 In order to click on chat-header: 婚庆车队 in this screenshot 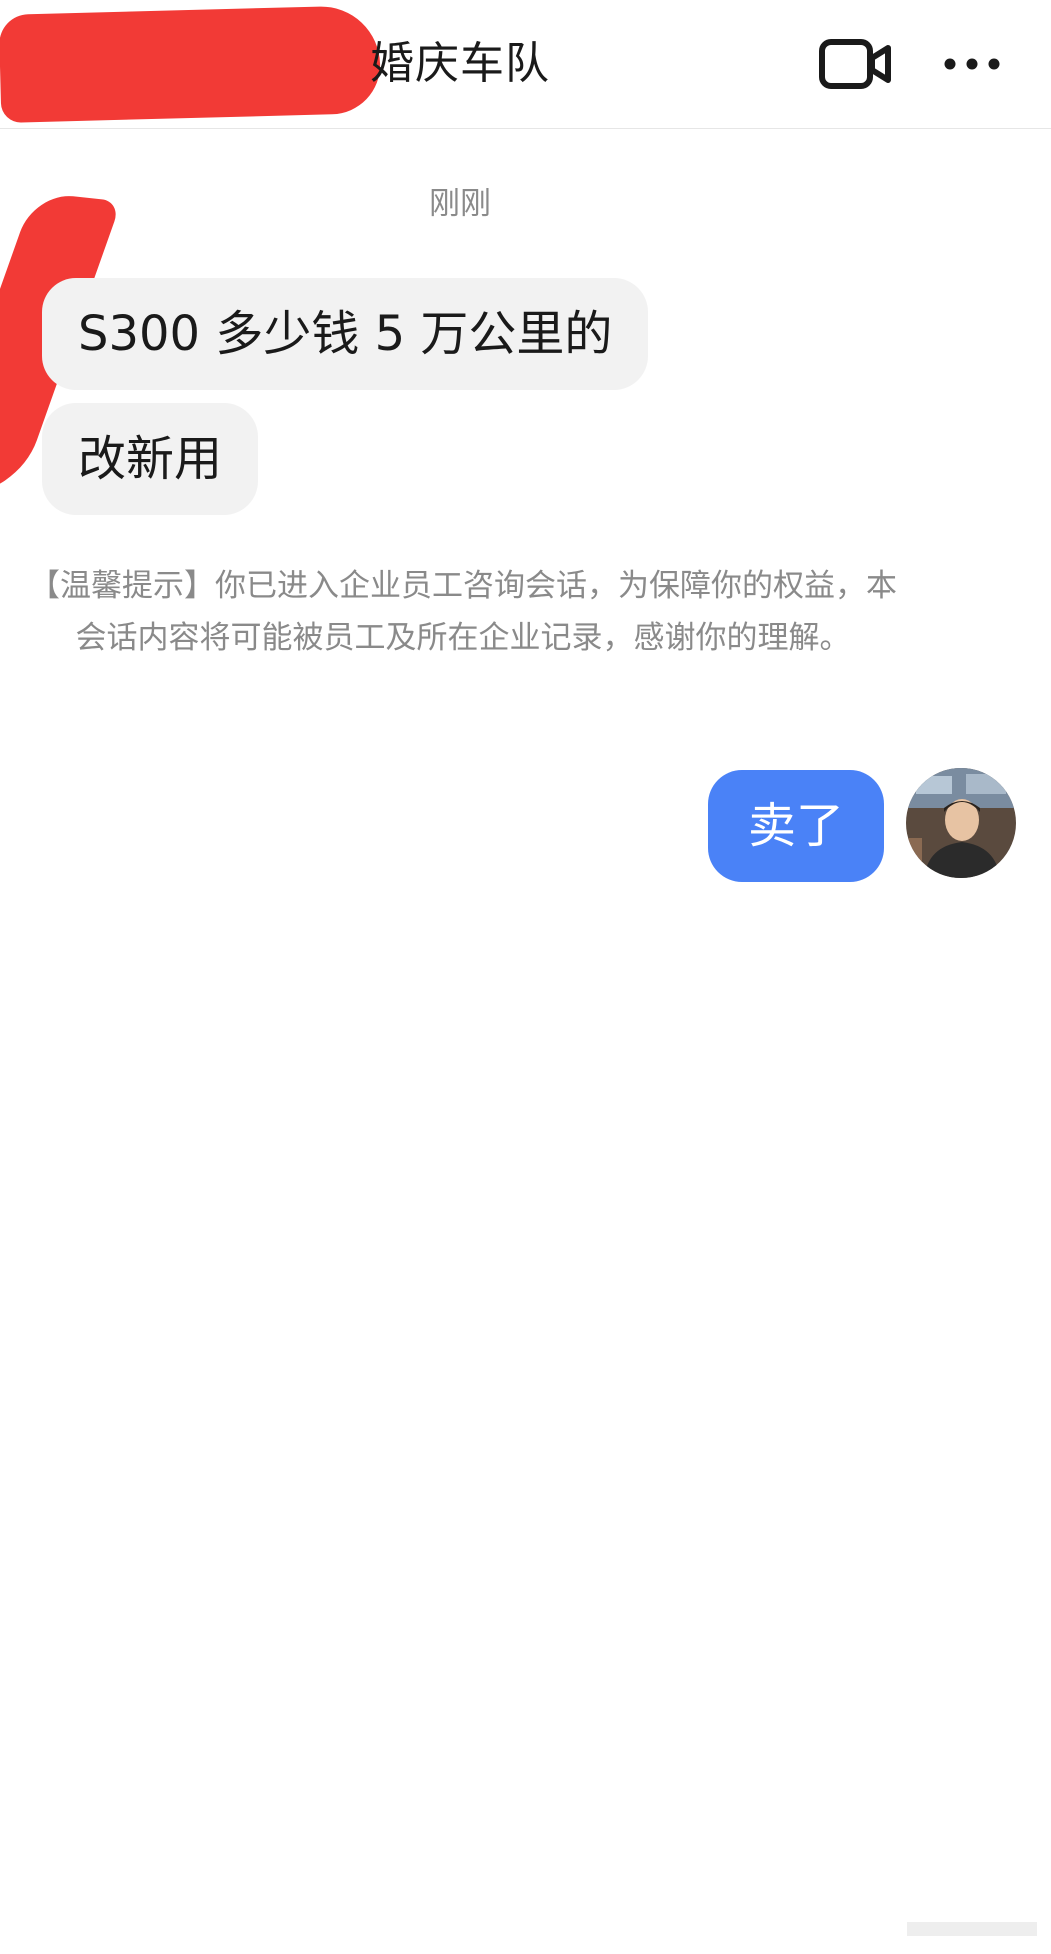, I will do `click(525, 64)`.